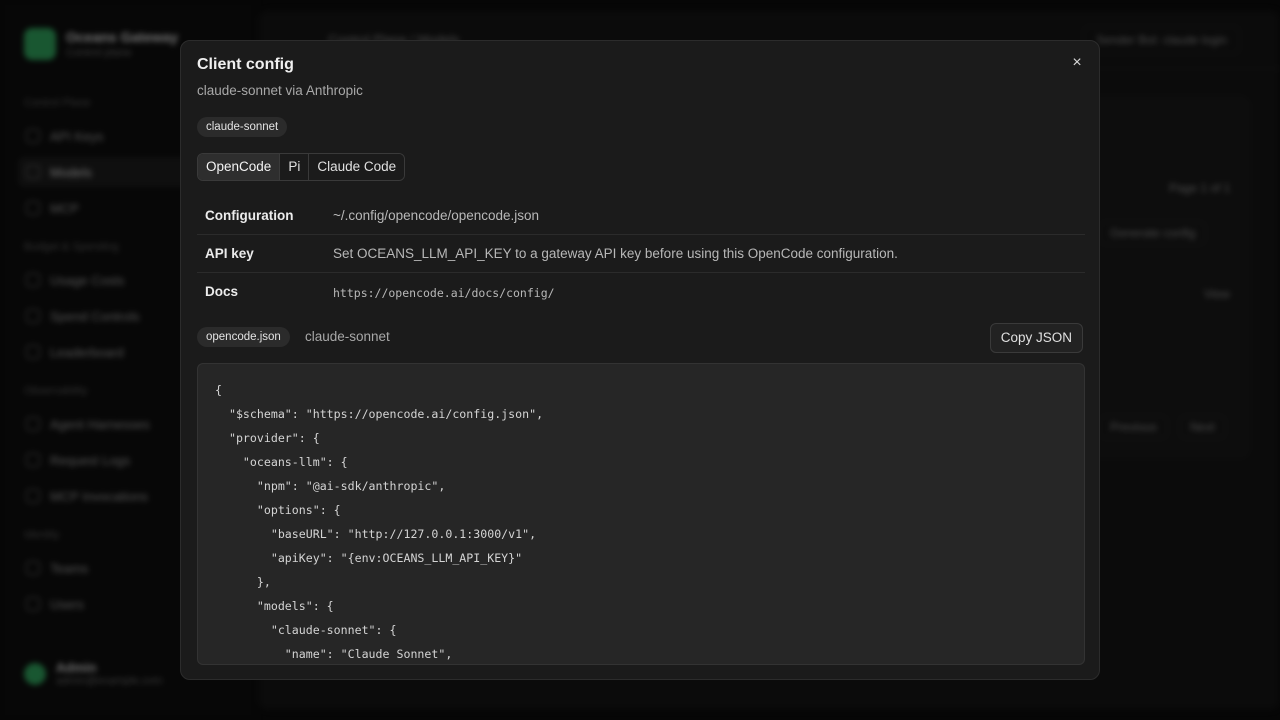 Image resolution: width=1280 pixels, height=720 pixels. What do you see at coordinates (444, 293) in the screenshot?
I see `docs-link: https://opencode.ai/docs/config/` at bounding box center [444, 293].